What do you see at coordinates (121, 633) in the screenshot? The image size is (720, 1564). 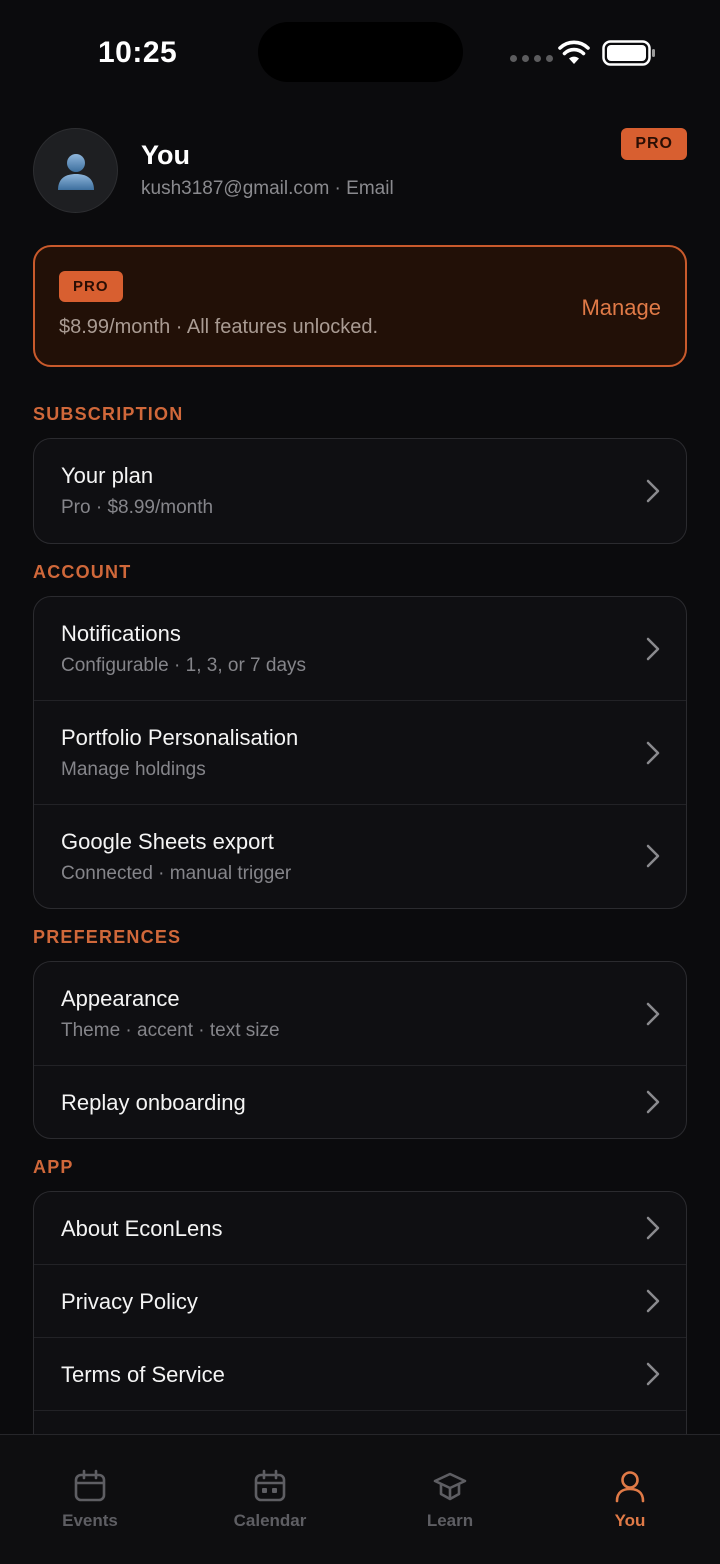 I see `row-title: Notifications` at bounding box center [121, 633].